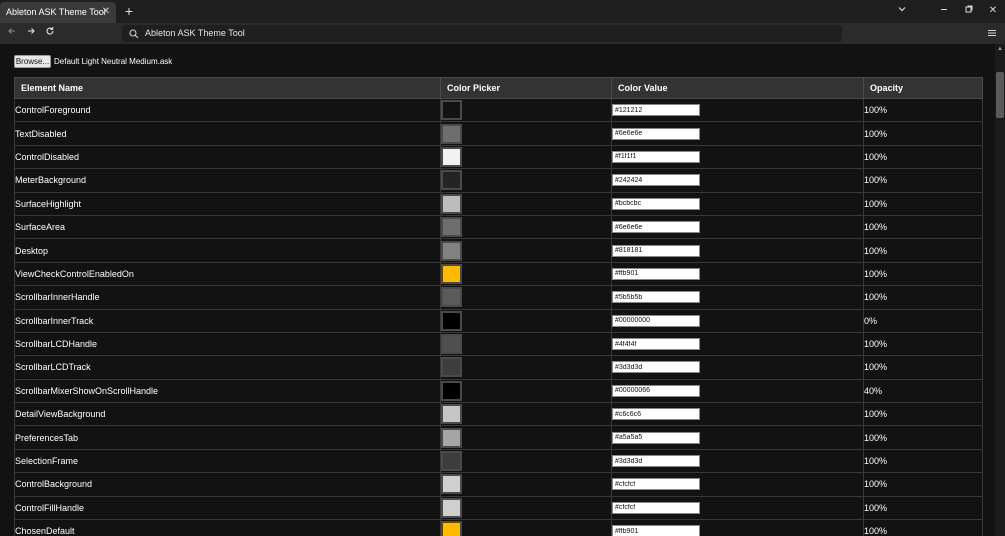 This screenshot has width=1005, height=536. I want to click on selected-file-name: Default Light Neutral Medium.ask, so click(113, 61).